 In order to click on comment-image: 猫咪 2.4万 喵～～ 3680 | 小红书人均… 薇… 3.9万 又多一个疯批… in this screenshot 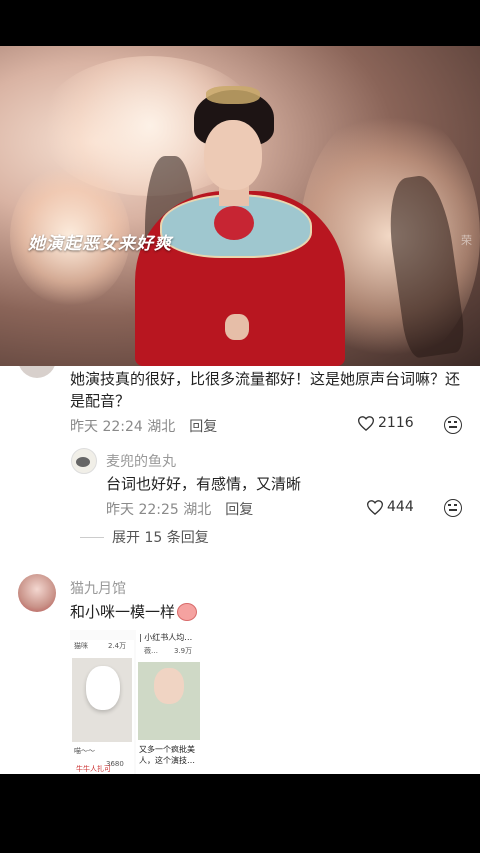, I will do `click(136, 702)`.